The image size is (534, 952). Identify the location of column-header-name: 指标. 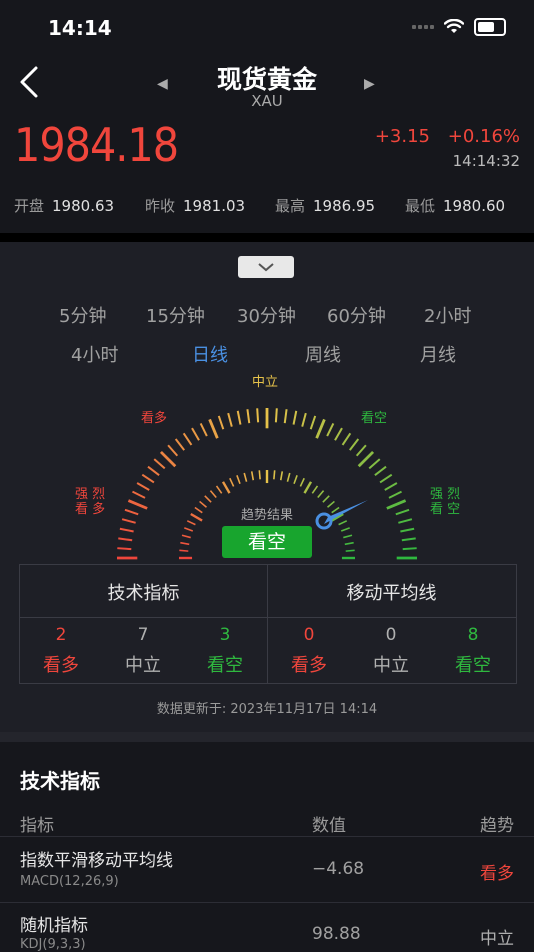
(37, 826).